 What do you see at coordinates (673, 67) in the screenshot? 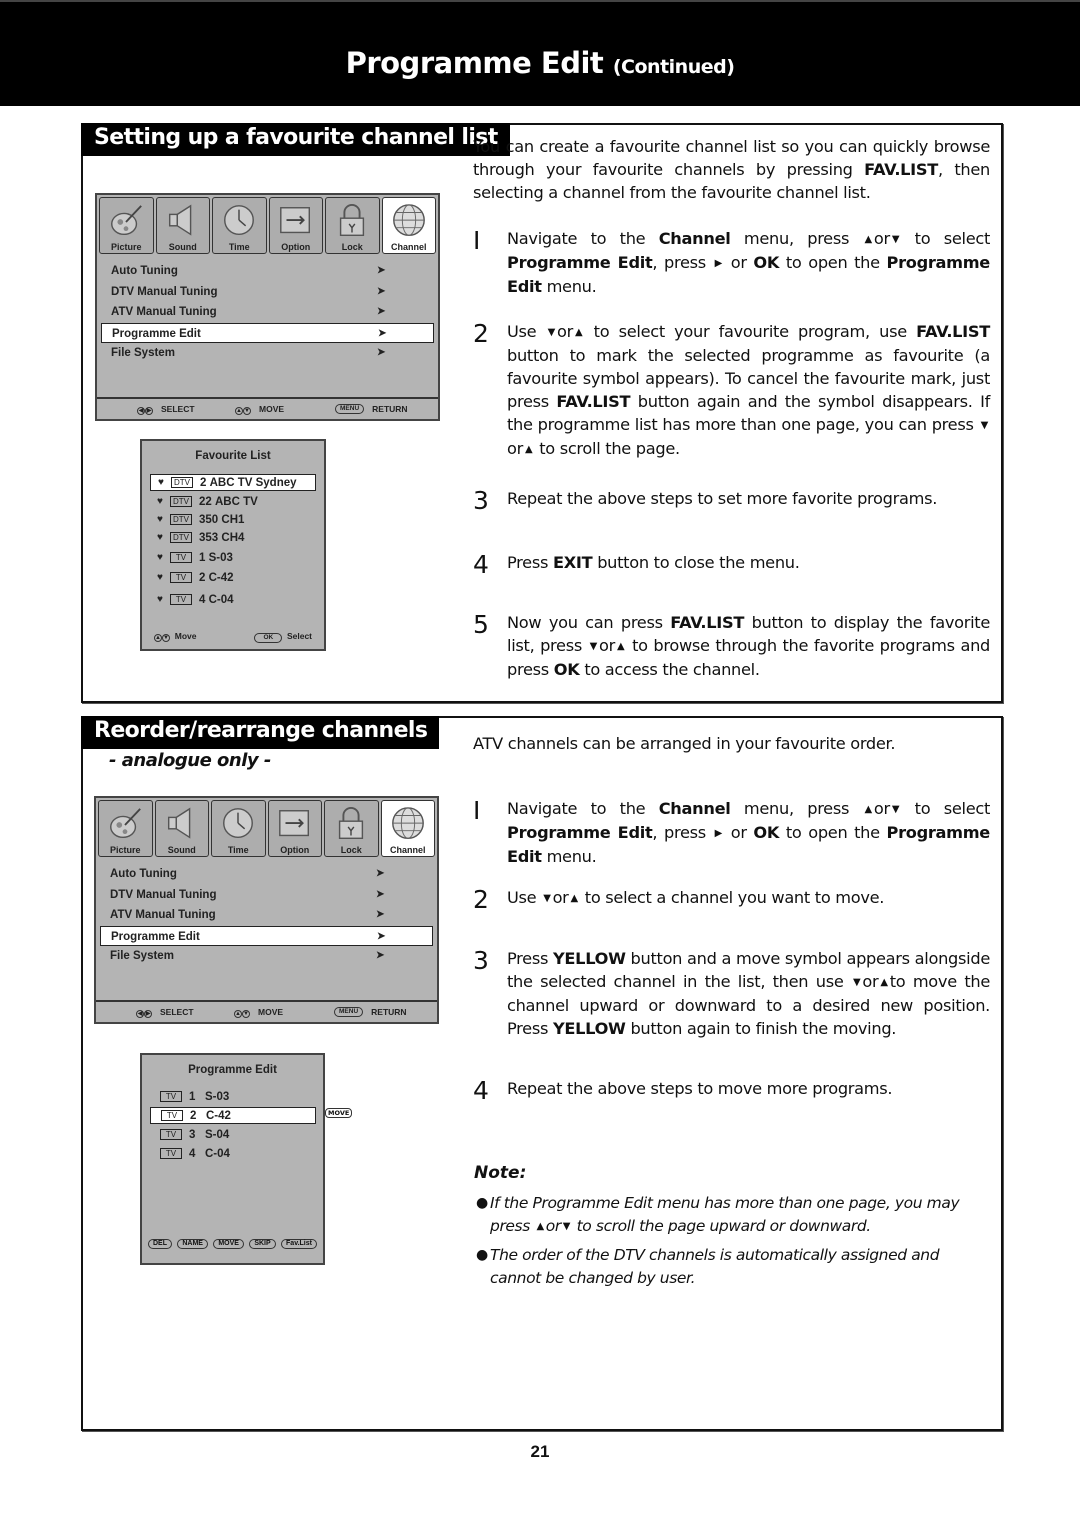
I see `page-title-subtitle: (Continued)` at bounding box center [673, 67].